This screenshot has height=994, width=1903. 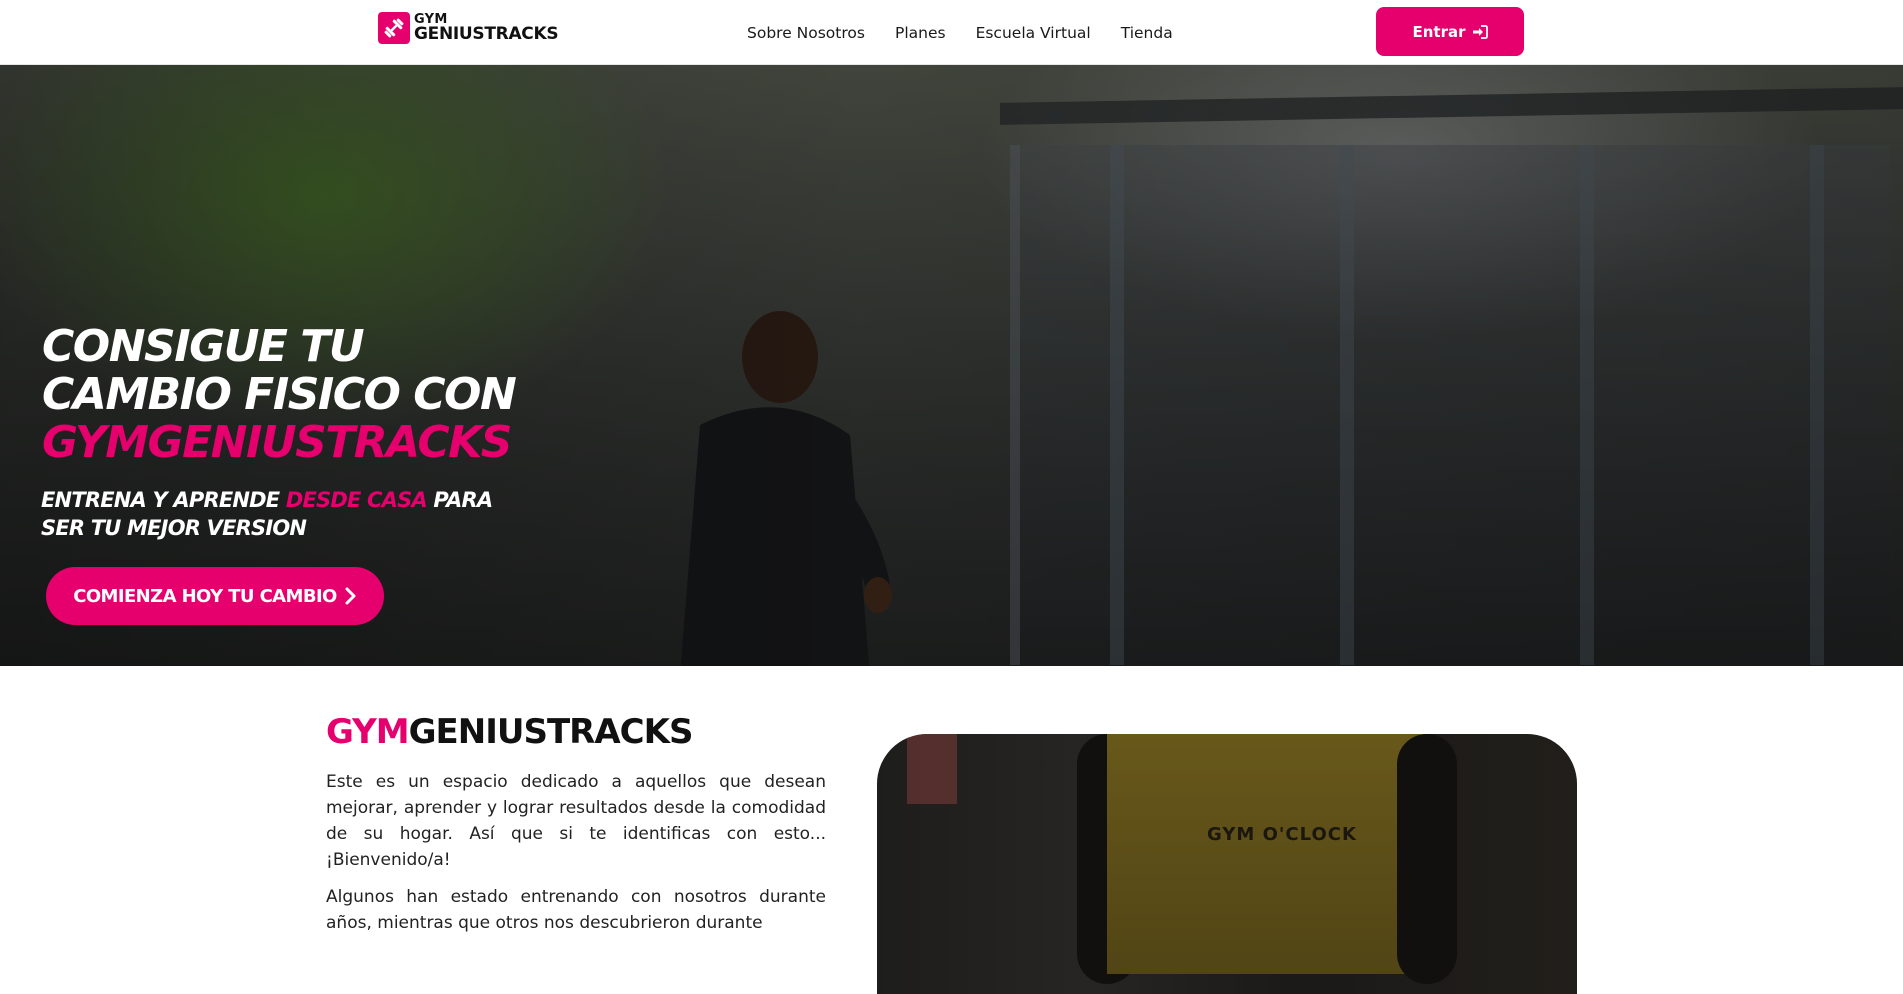 I want to click on hero-subtitle-part1: ENTRENA Y APRENDE, so click(x=163, y=500).